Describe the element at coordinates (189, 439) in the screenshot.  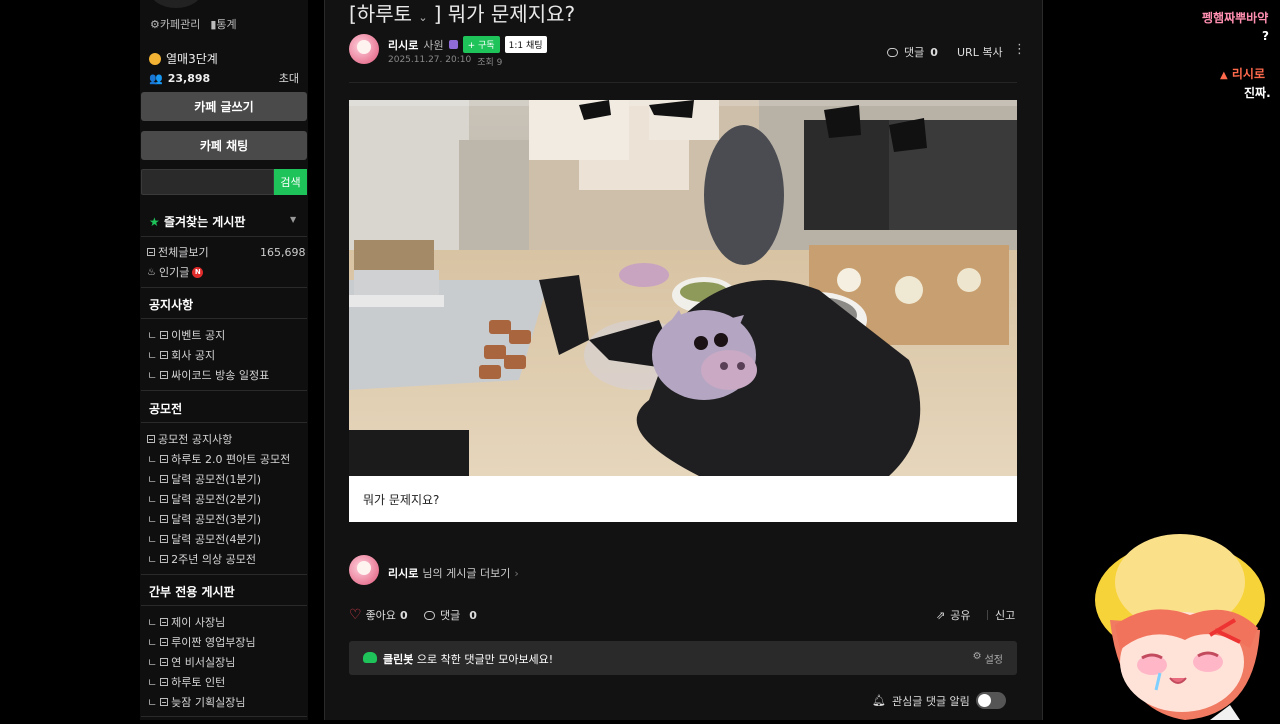
I see `sidebar-item-contest-notice: 공모전 공지사항` at that location.